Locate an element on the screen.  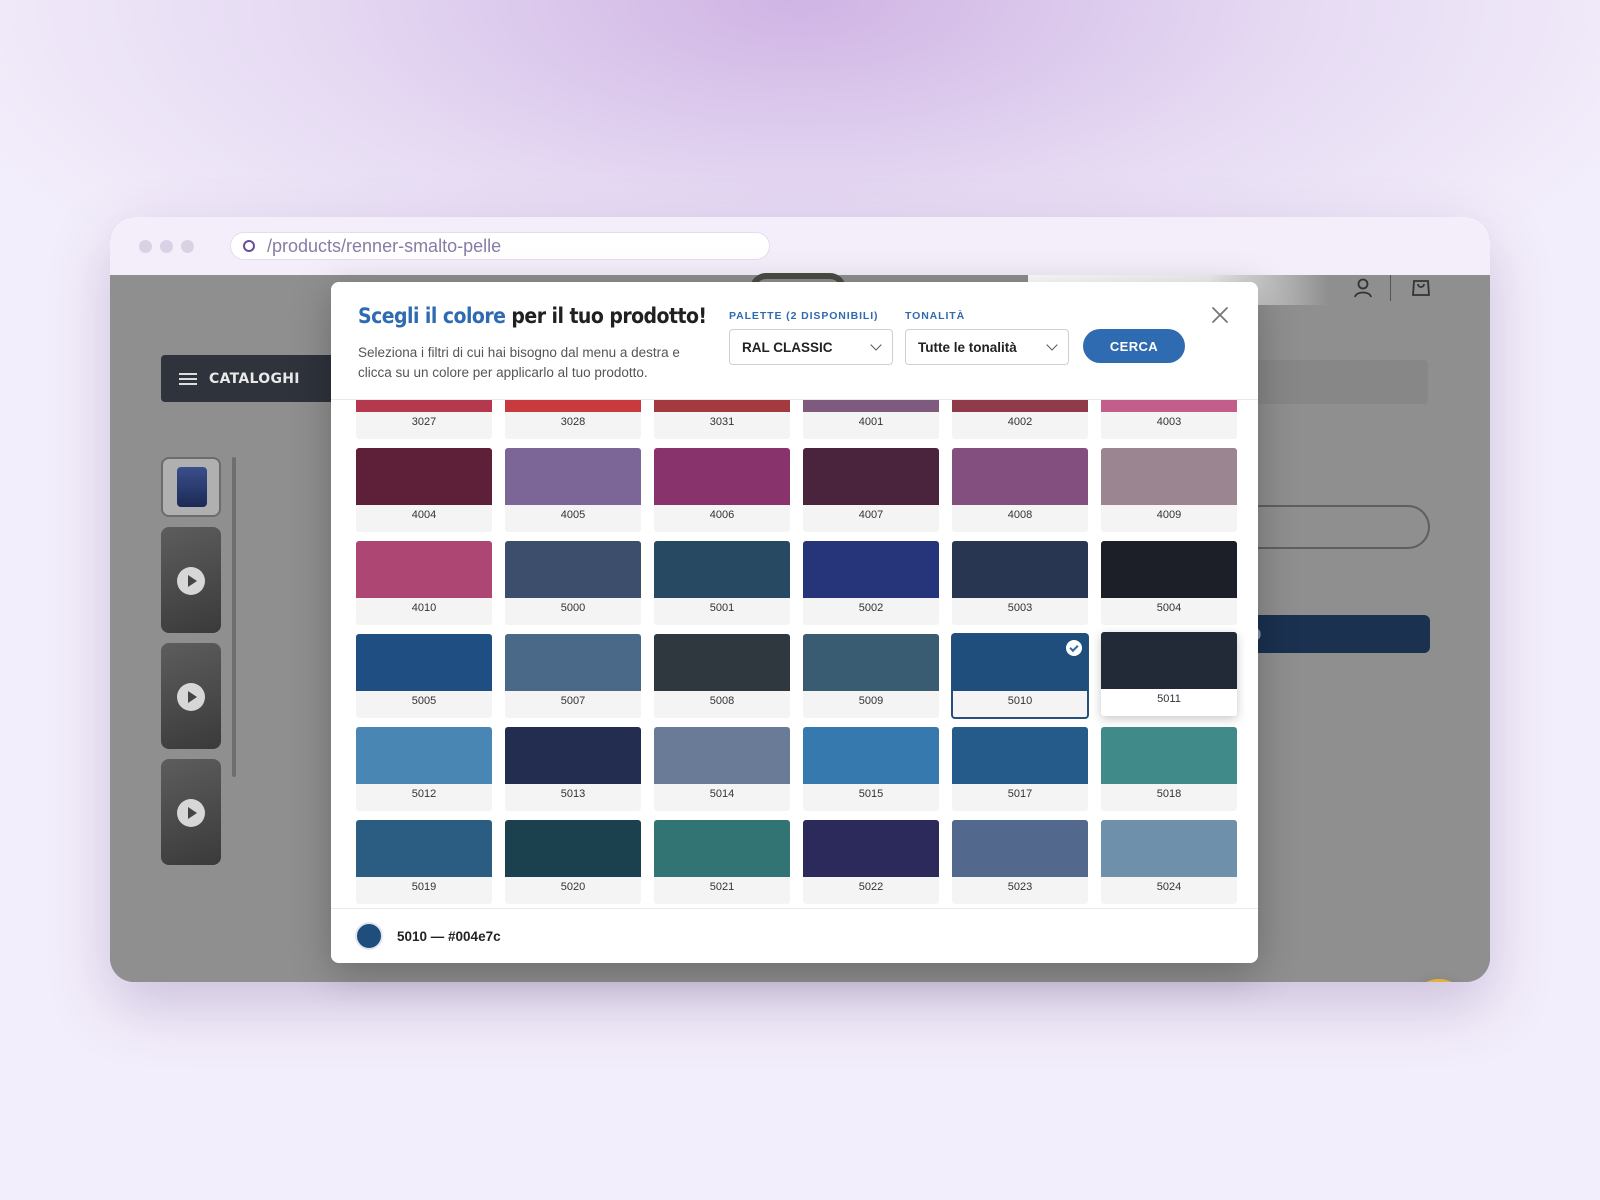
color-swatch: 5021 is located at coordinates (722, 862).